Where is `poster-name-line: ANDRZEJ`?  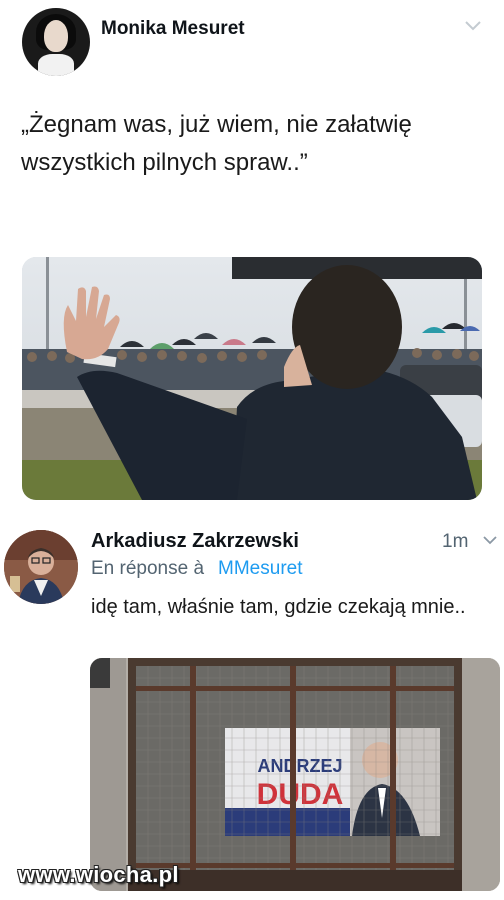
poster-name-line: ANDRZEJ is located at coordinates (299, 766).